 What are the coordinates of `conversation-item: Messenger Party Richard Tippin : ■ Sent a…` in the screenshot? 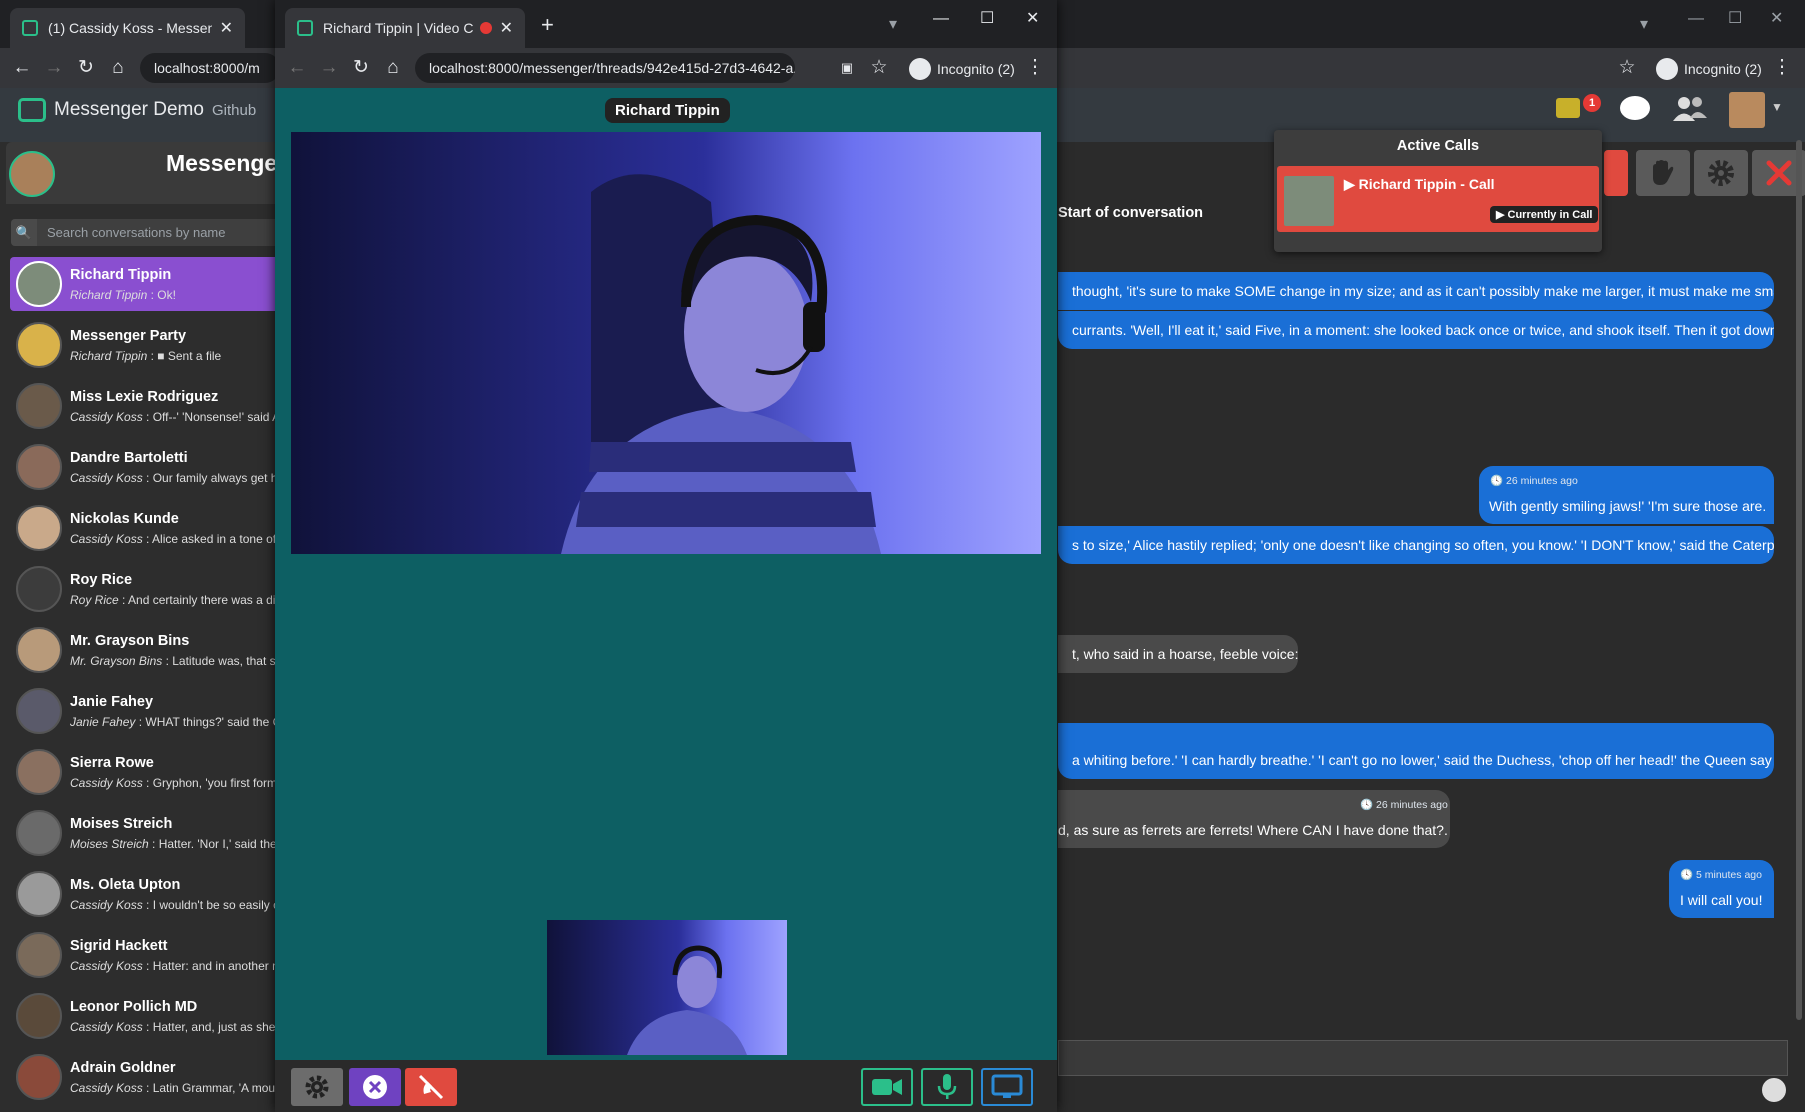 It's located at (147, 345).